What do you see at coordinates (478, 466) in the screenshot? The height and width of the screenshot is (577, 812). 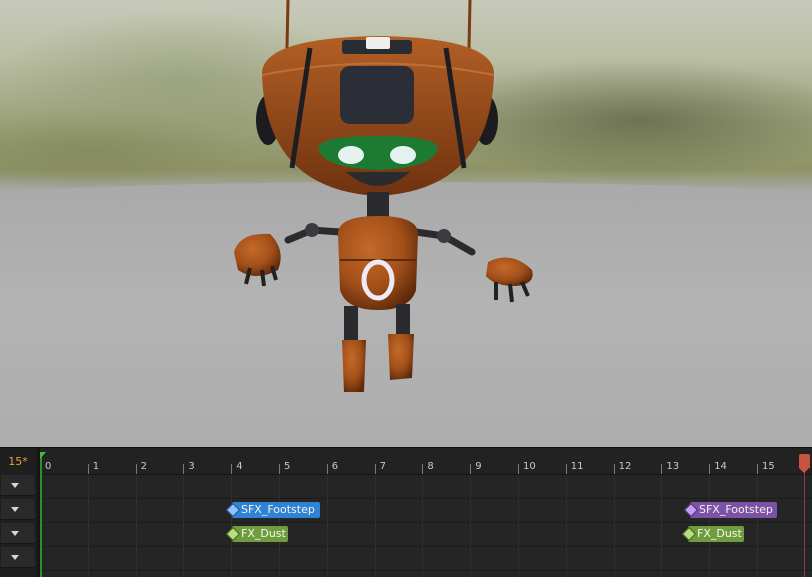 I see `ruler-tick-label: 9` at bounding box center [478, 466].